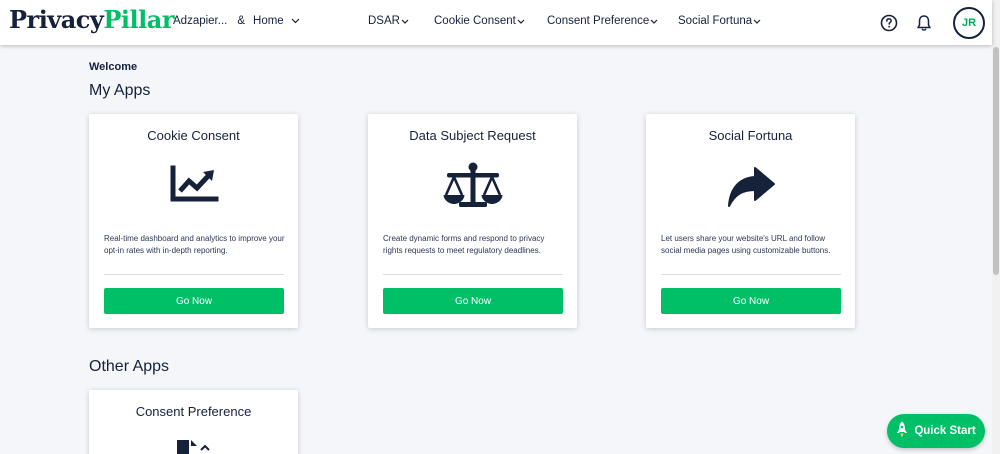 This screenshot has width=1000, height=454. Describe the element at coordinates (193, 411) in the screenshot. I see `card-title: Consent Preference` at that location.